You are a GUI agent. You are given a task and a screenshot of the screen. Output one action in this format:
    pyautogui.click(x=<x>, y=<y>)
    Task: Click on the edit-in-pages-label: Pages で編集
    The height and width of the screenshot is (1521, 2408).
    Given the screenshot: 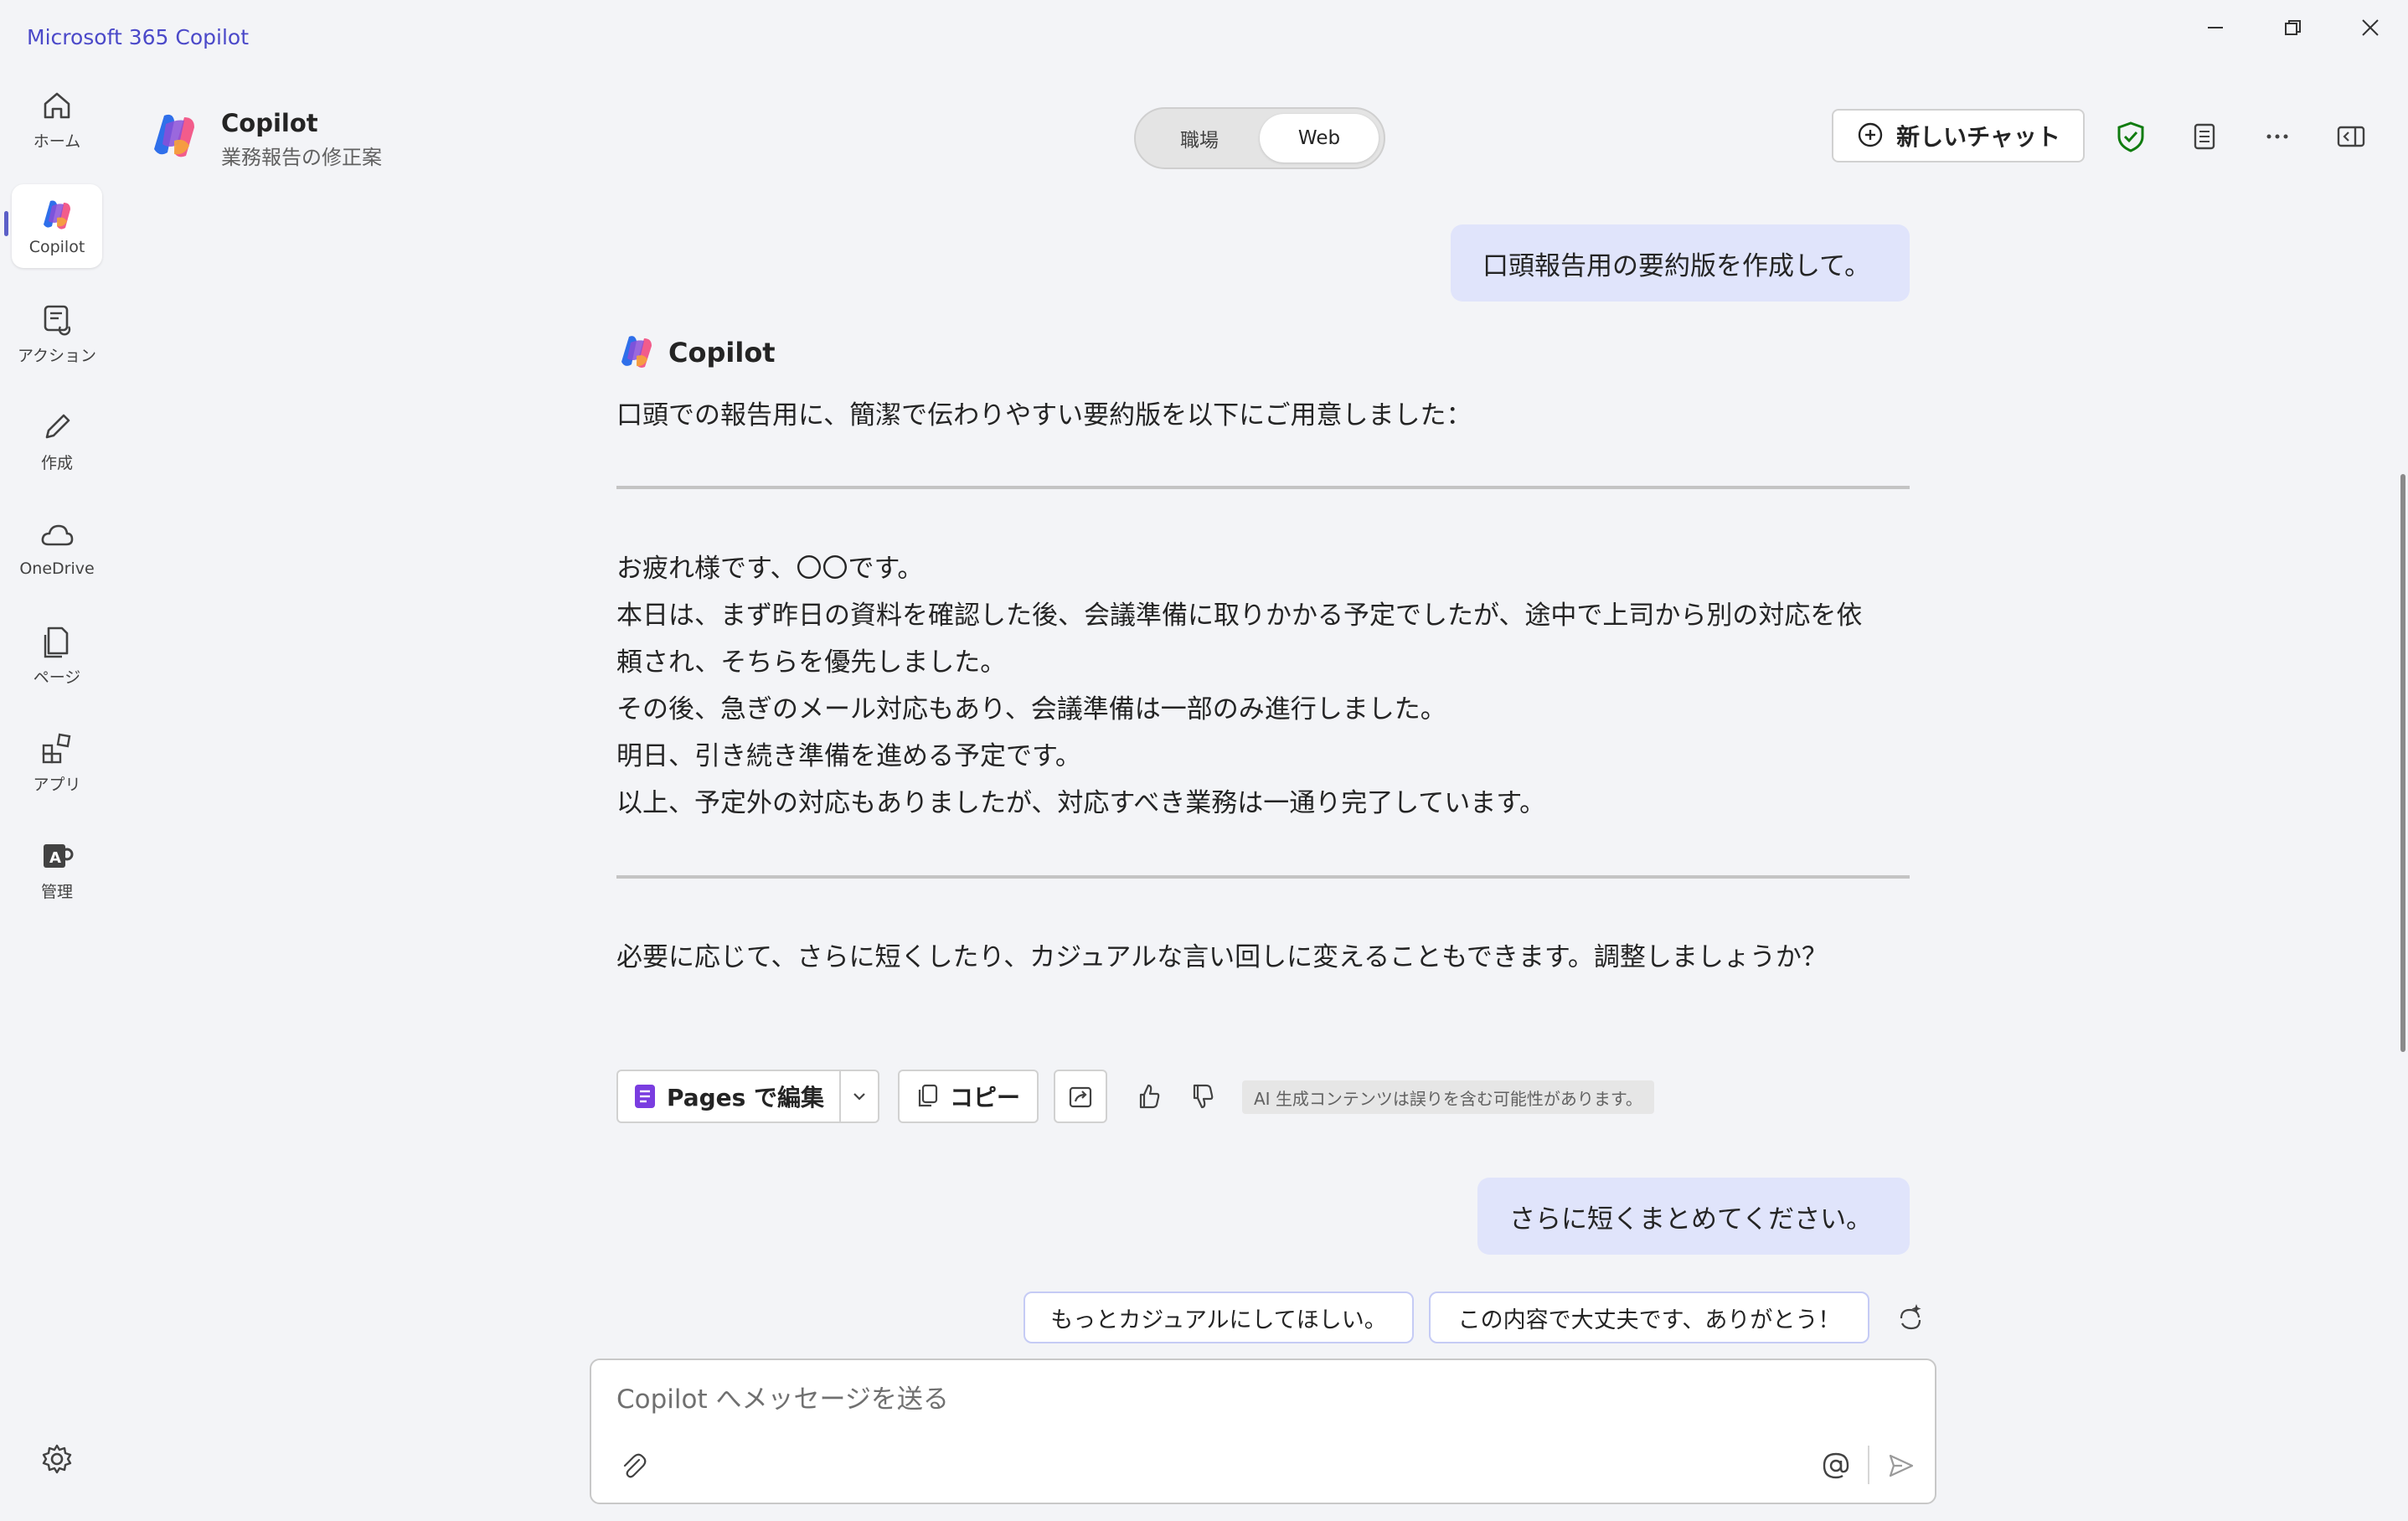 What is the action you would take?
    pyautogui.click(x=745, y=1097)
    